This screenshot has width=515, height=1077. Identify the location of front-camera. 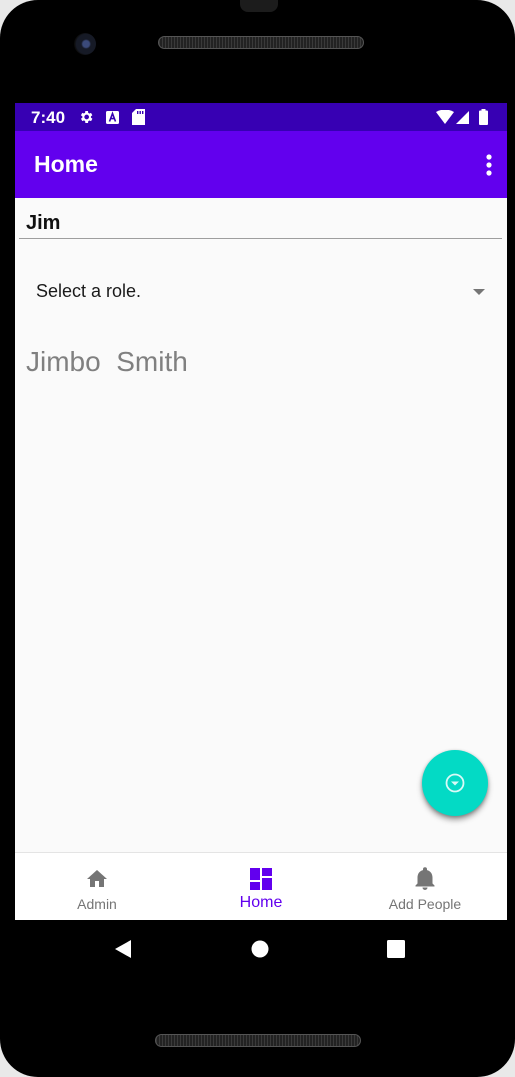
(85, 44).